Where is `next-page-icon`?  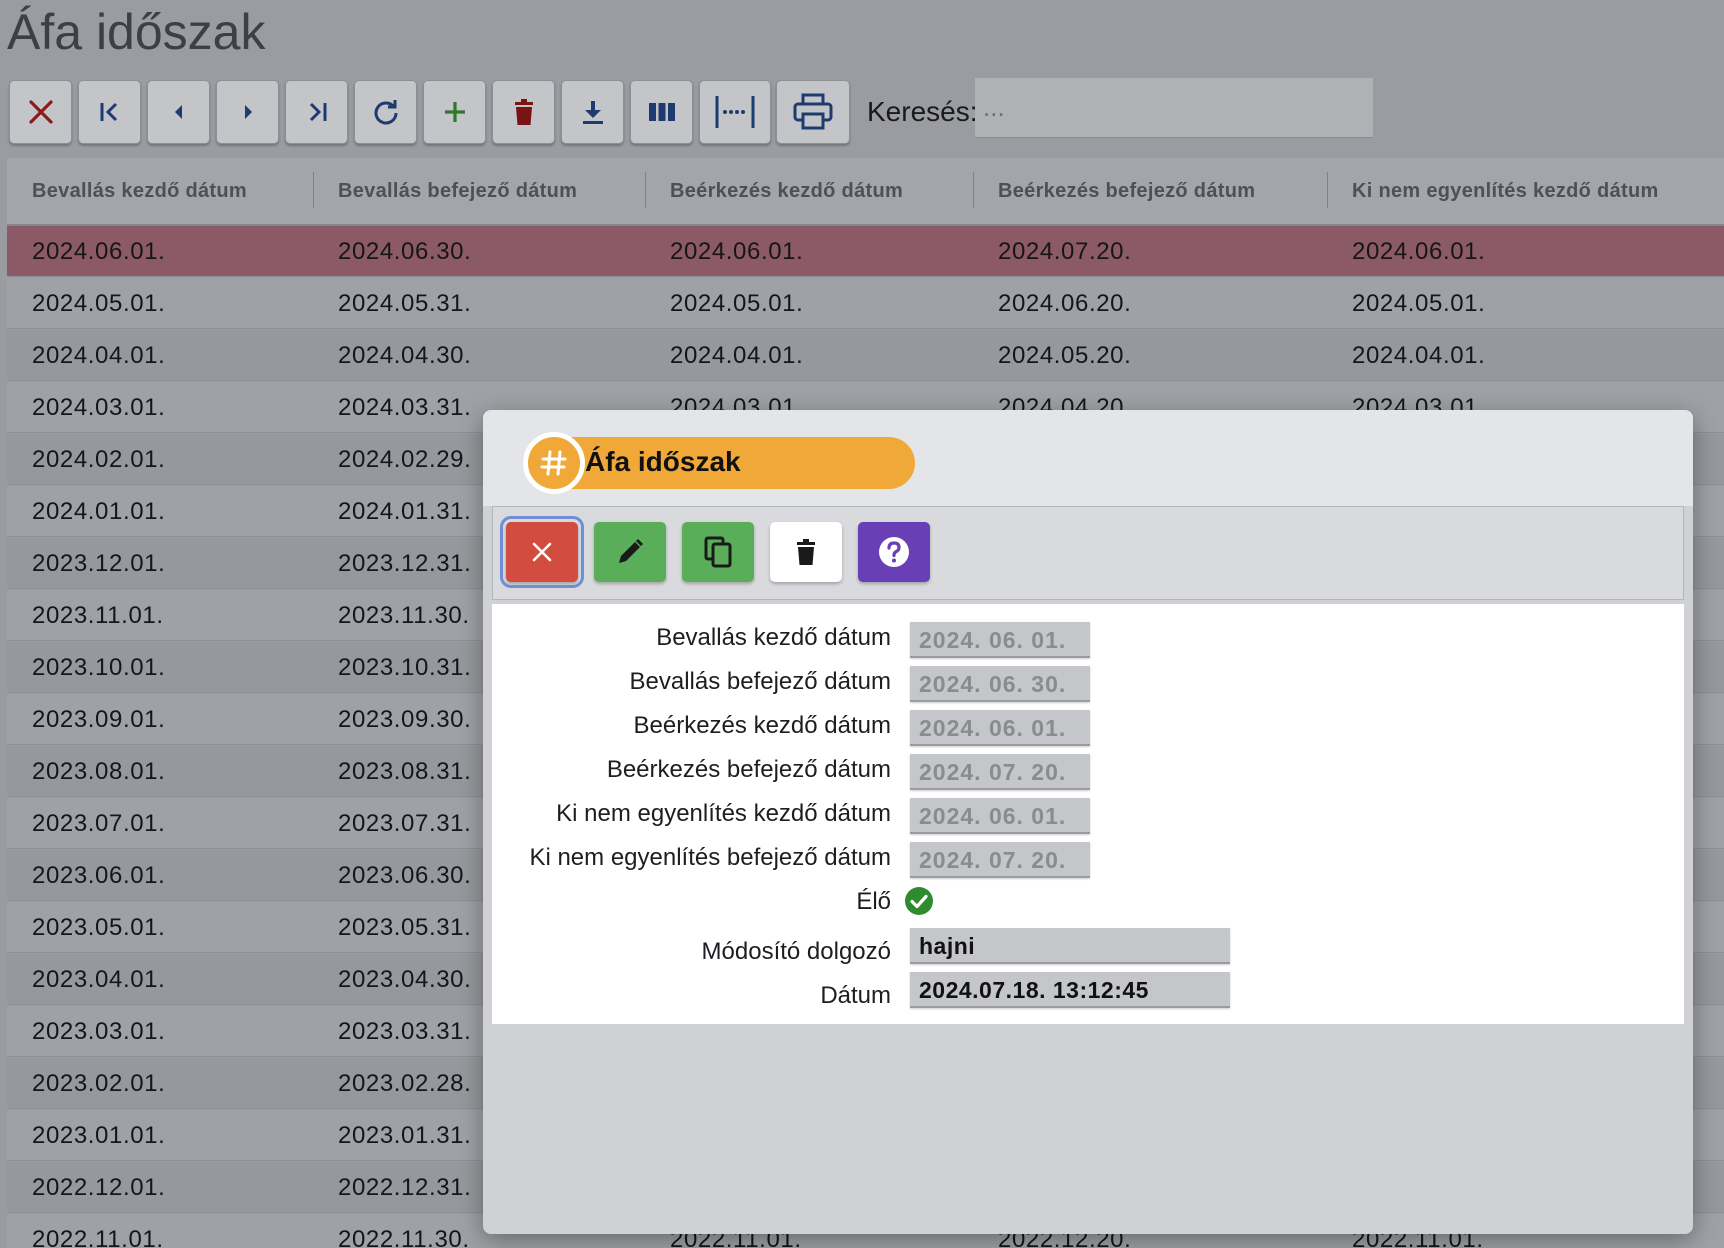
next-page-icon is located at coordinates (248, 112).